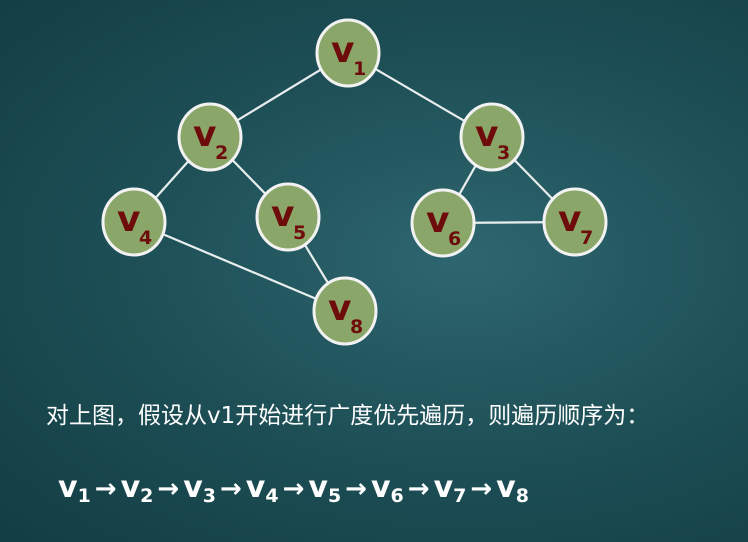 The image size is (748, 542). Describe the element at coordinates (145, 238) in the screenshot. I see `node-subscript: 4` at that location.